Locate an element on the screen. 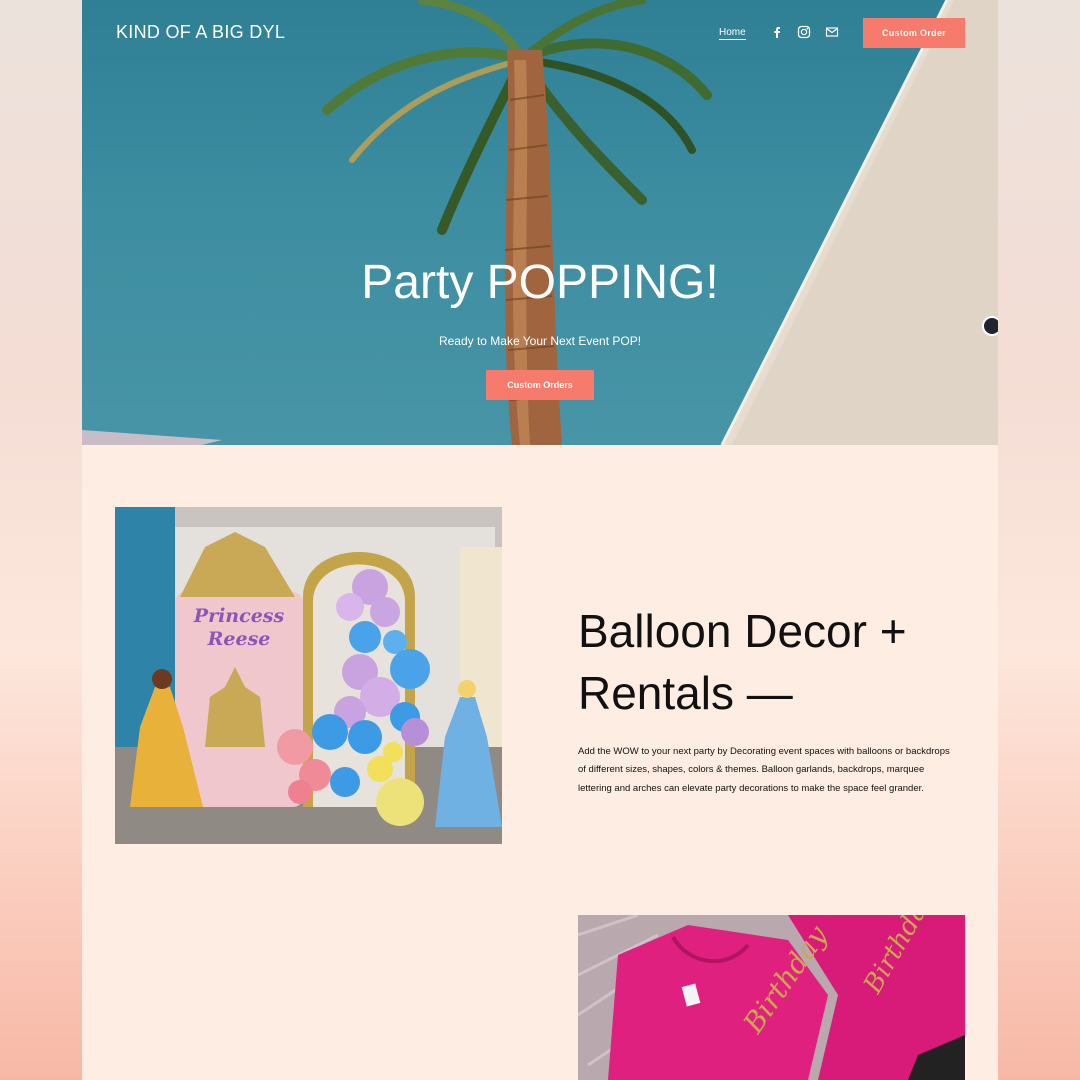  section-heading-line2: Rentals — is located at coordinates (685, 693).